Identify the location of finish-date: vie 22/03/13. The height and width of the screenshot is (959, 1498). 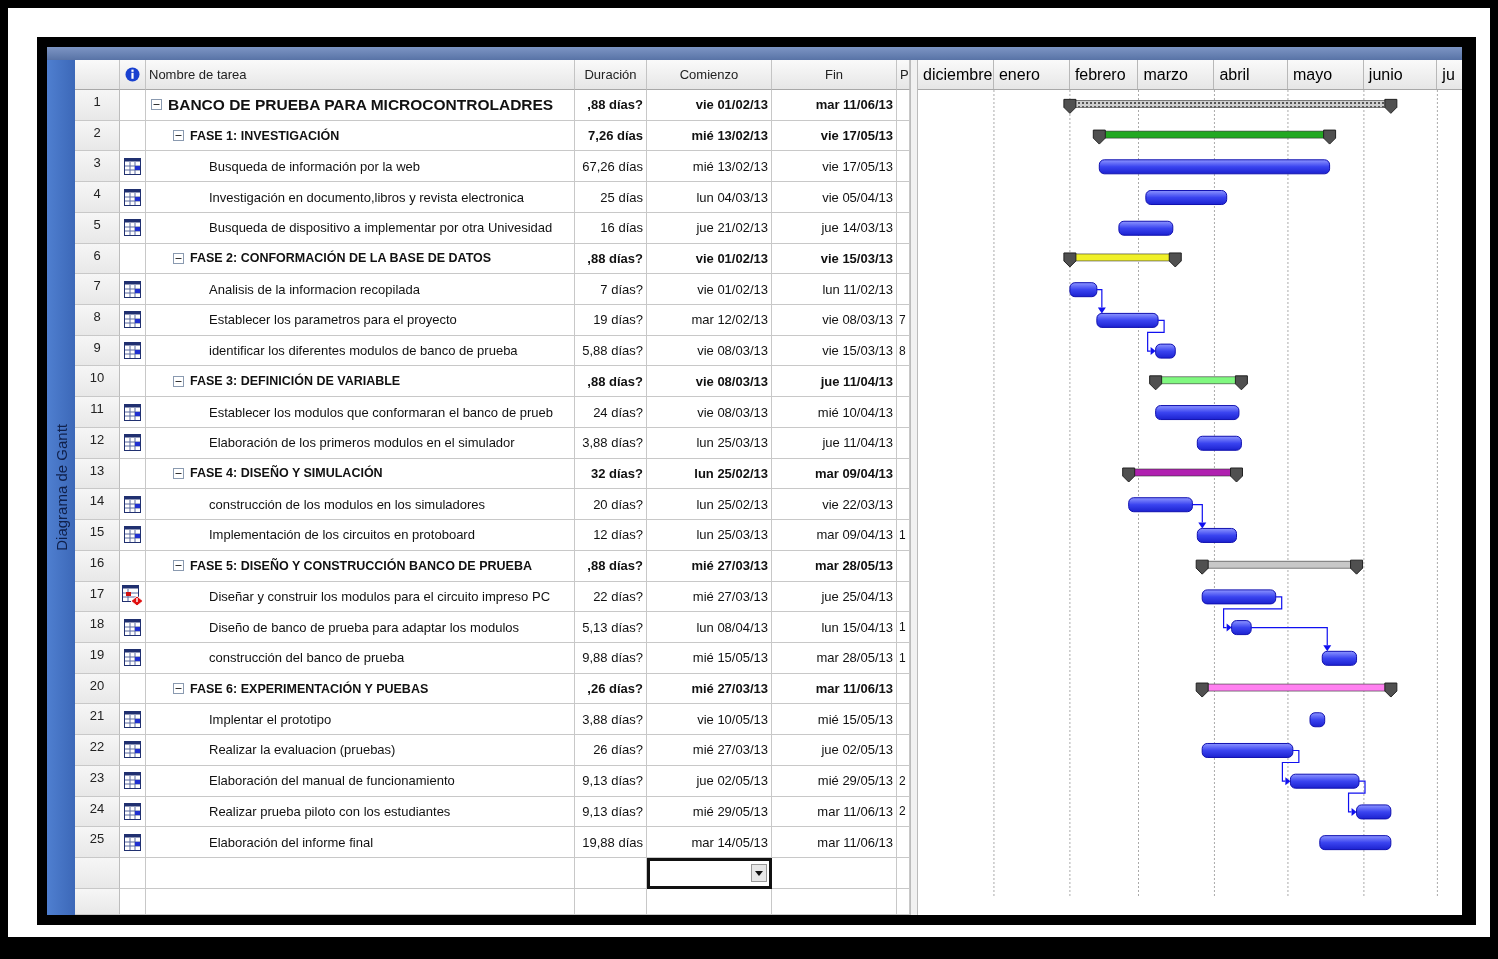
(857, 504).